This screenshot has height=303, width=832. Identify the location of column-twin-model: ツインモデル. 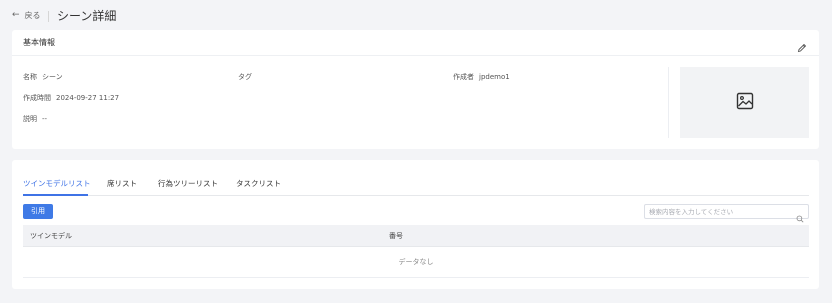
(51, 236).